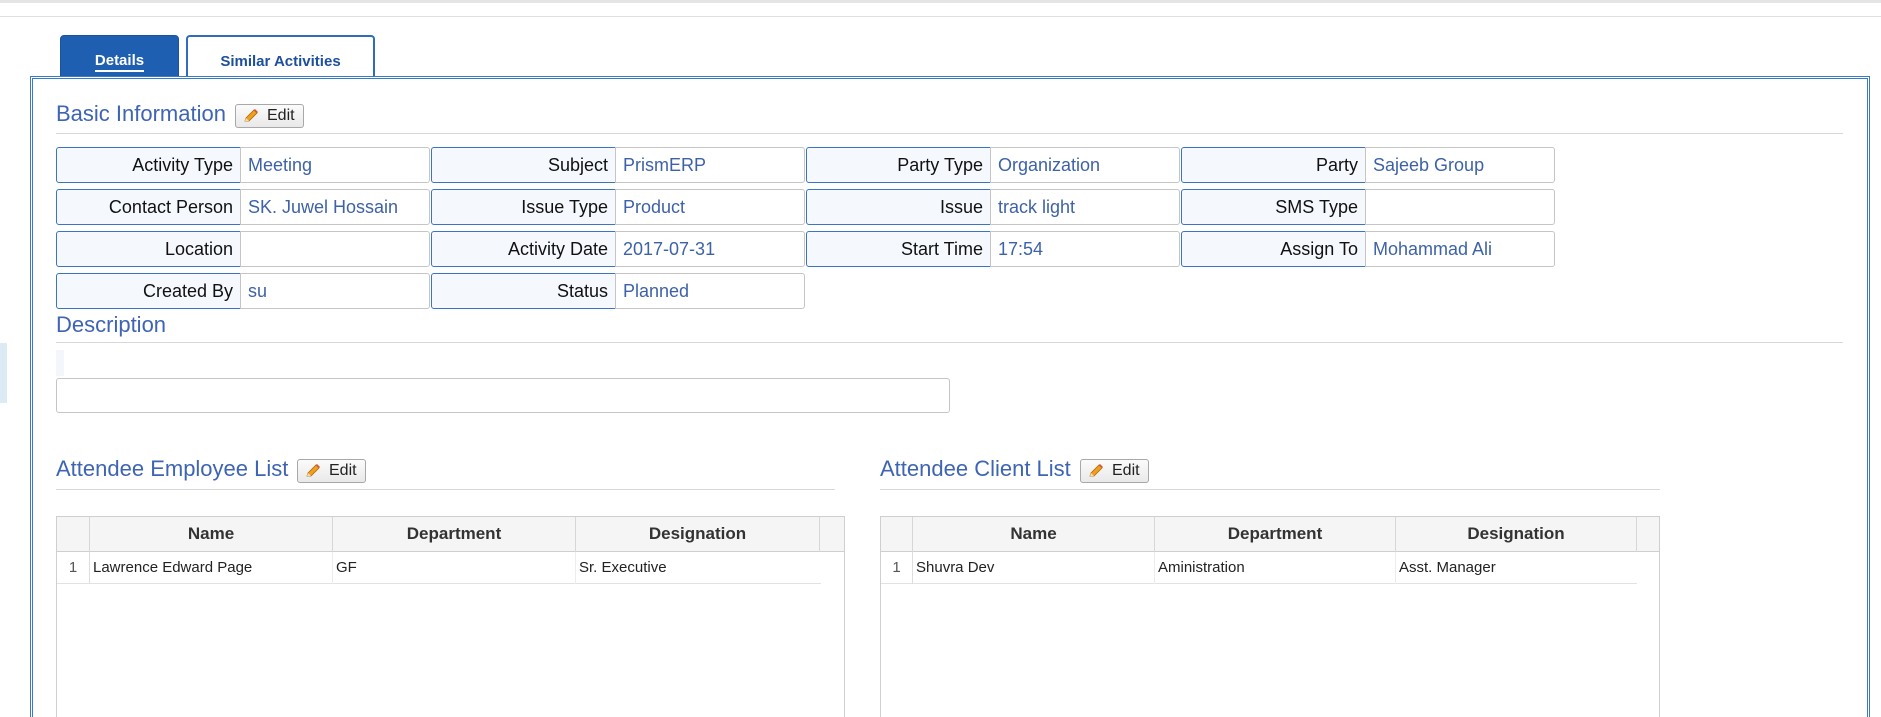  I want to click on tab-similar-activities: Similar Activities, so click(280, 56).